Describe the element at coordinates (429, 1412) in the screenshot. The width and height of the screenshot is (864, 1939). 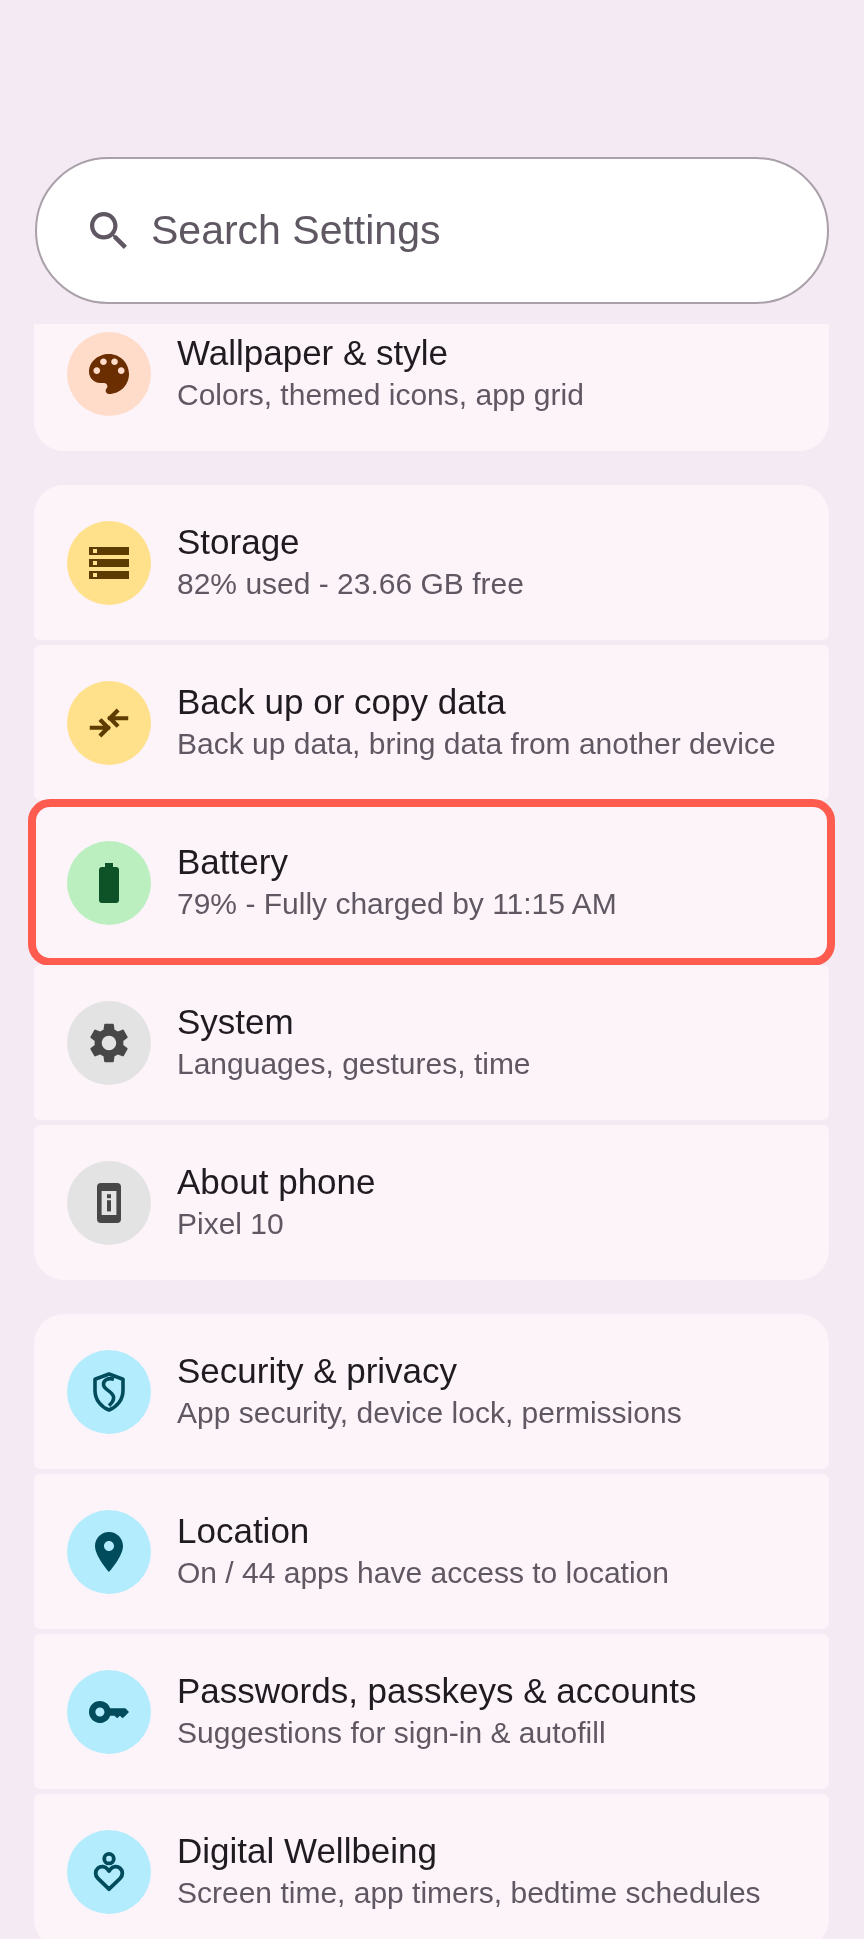
I see `item-summary: App security, device lock, permissions` at that location.